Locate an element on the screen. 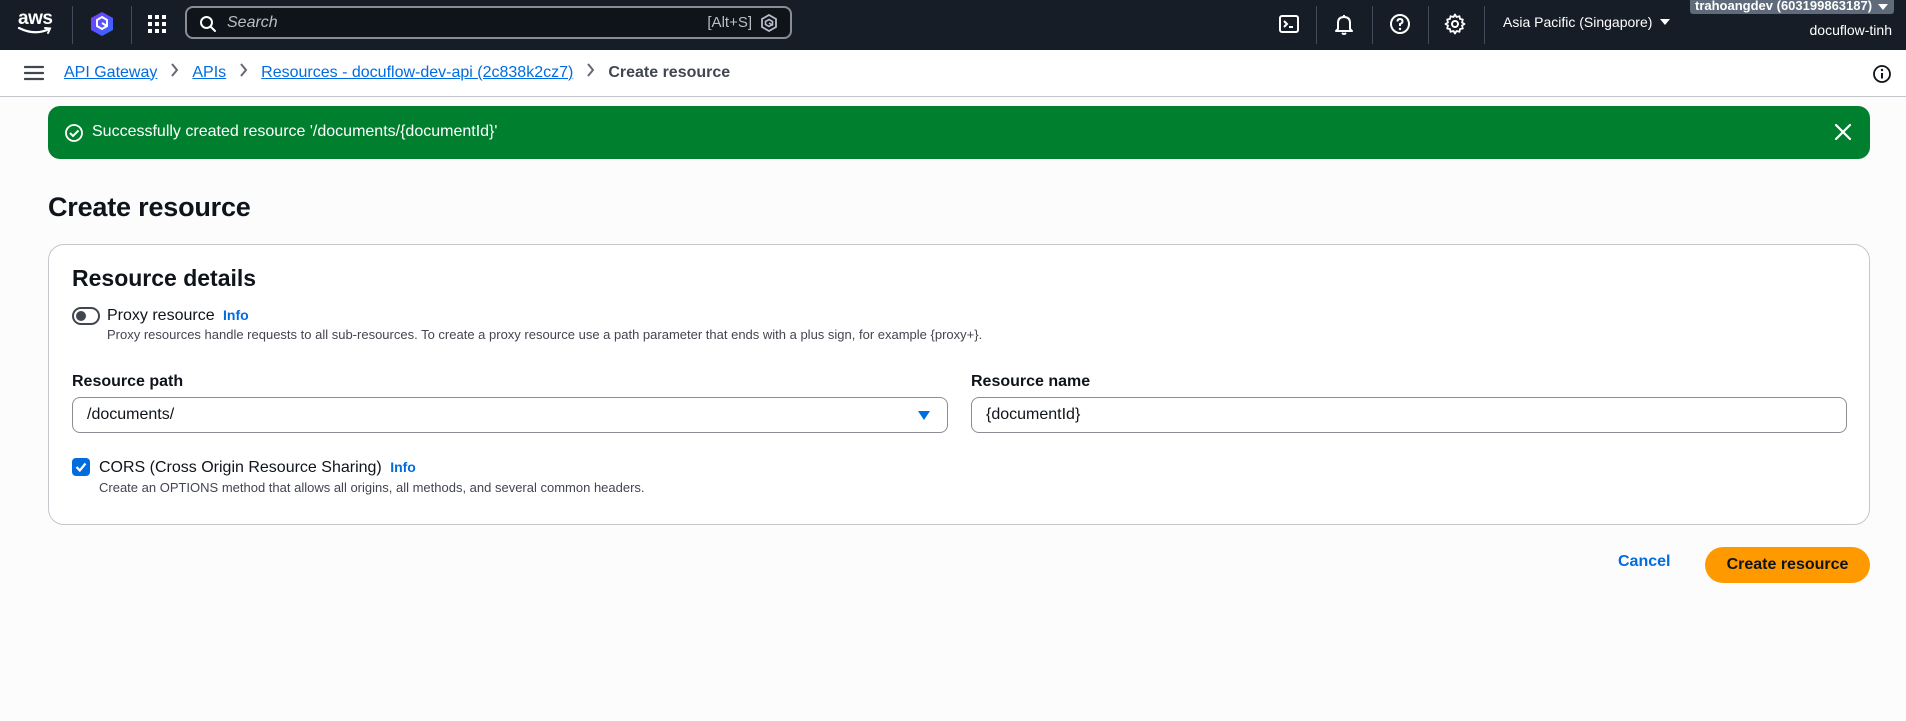 This screenshot has height=721, width=1906. resource-path-label: Resource path is located at coordinates (128, 381).